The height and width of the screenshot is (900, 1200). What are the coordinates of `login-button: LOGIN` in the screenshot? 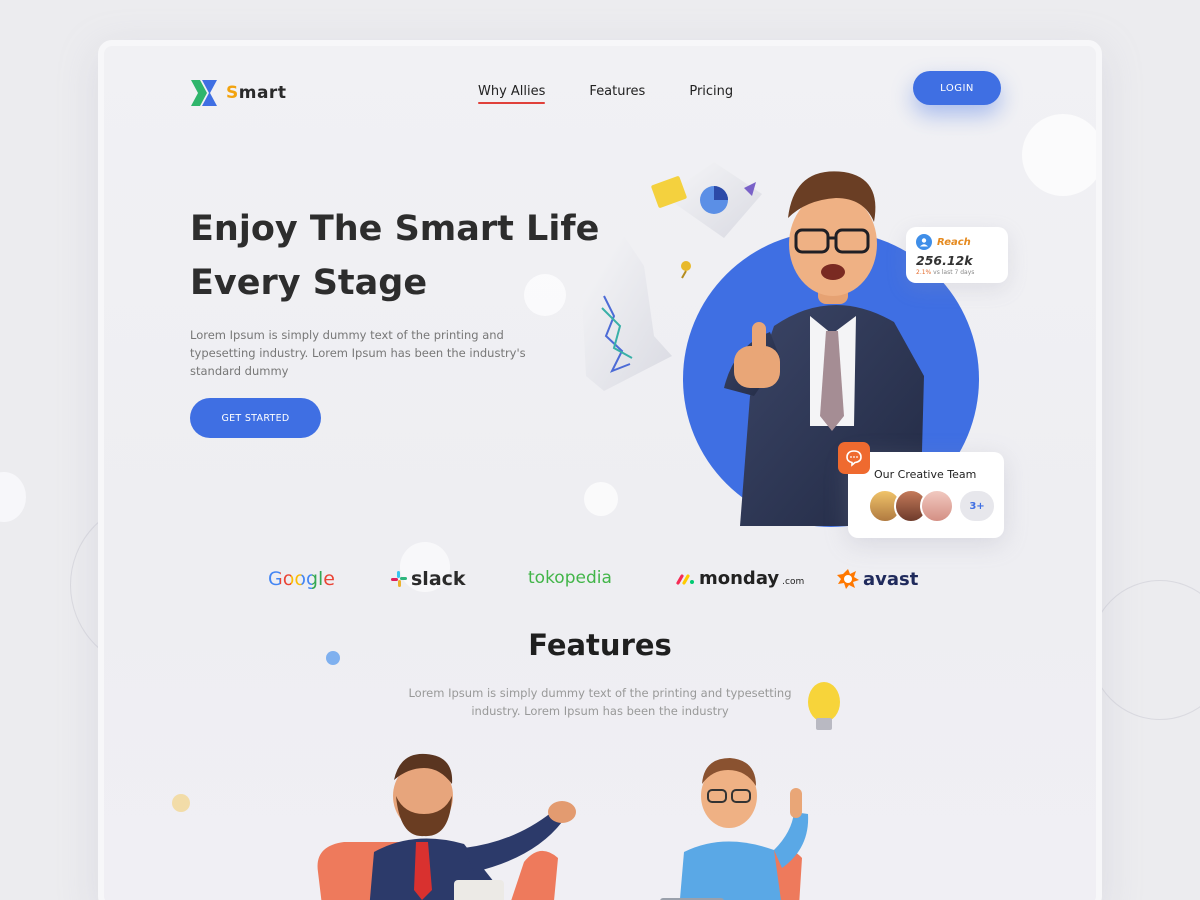 It's located at (957, 88).